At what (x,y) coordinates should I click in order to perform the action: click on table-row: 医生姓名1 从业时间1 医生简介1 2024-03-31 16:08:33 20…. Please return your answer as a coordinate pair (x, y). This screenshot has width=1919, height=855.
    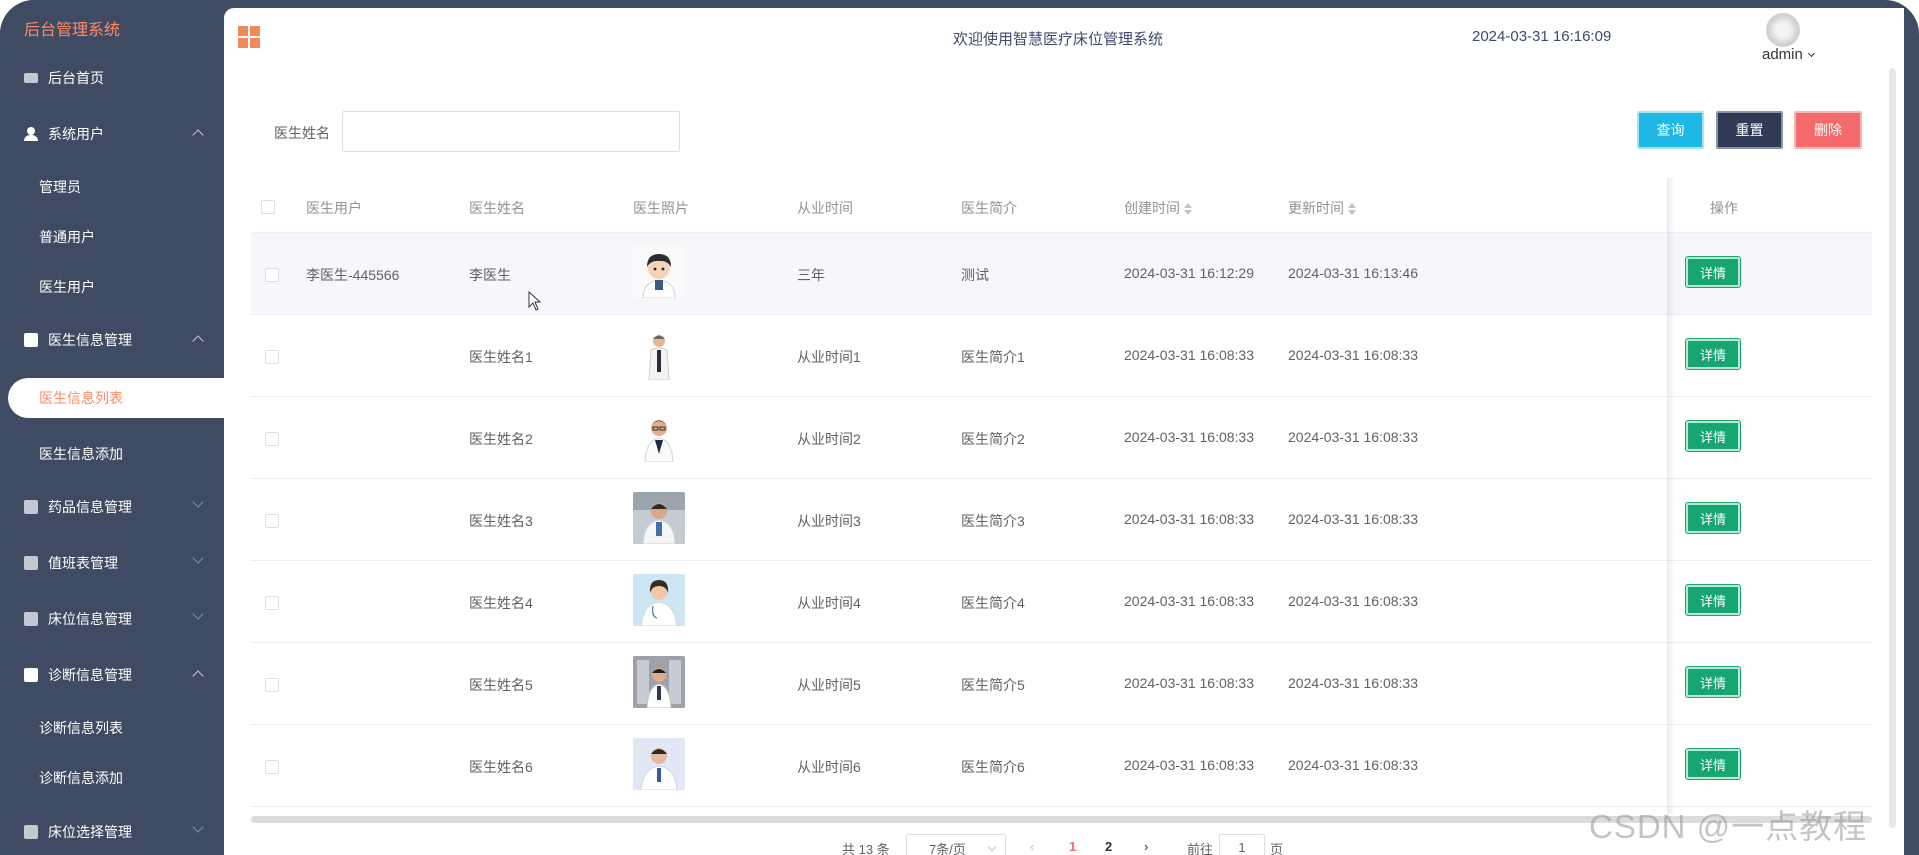
    Looking at the image, I should click on (1061, 356).